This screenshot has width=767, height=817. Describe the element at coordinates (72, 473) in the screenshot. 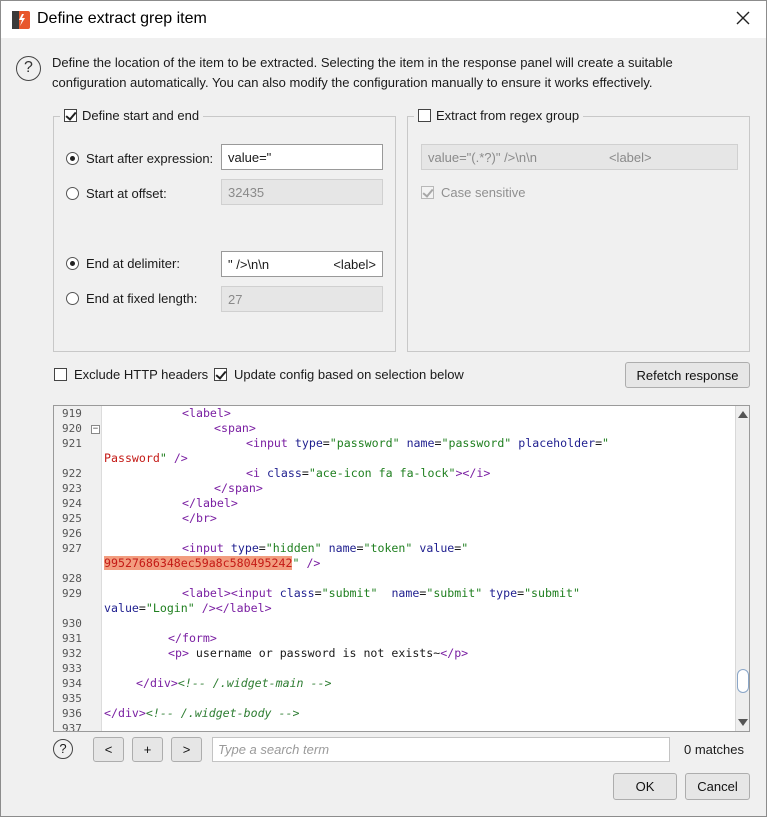

I see `line-number: 922` at that location.